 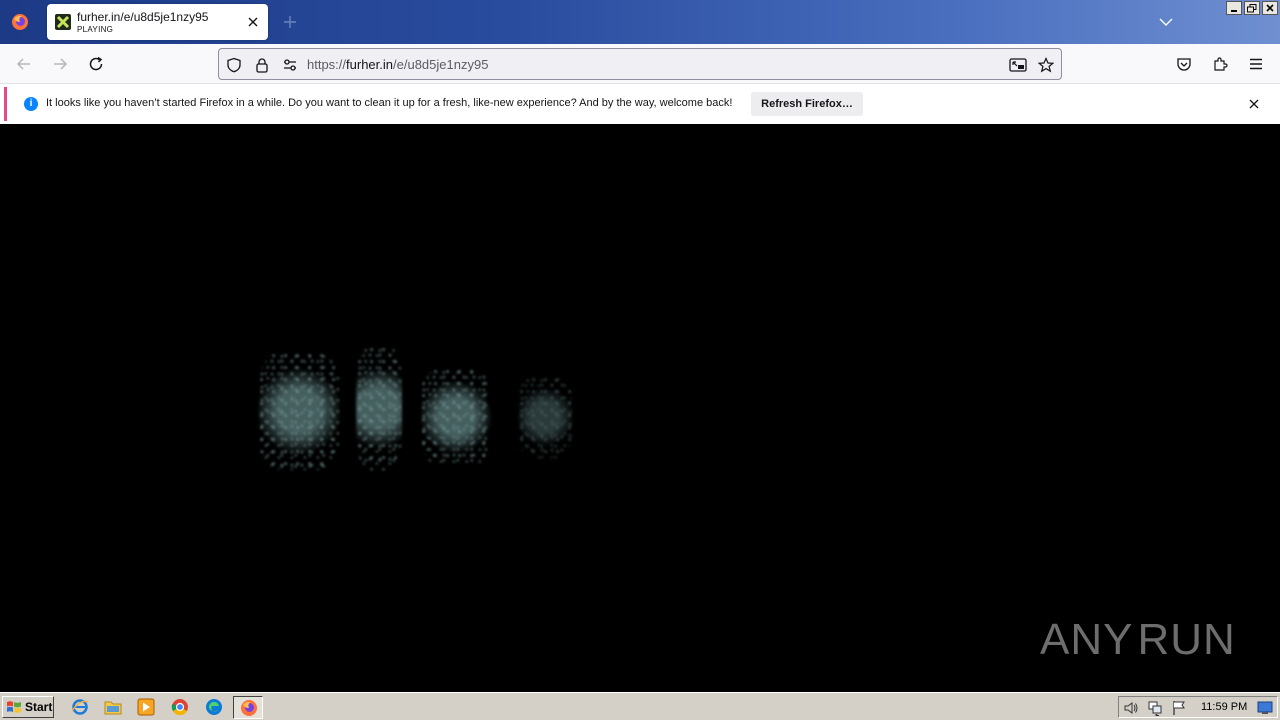 What do you see at coordinates (1234, 8) in the screenshot?
I see `minimize-button` at bounding box center [1234, 8].